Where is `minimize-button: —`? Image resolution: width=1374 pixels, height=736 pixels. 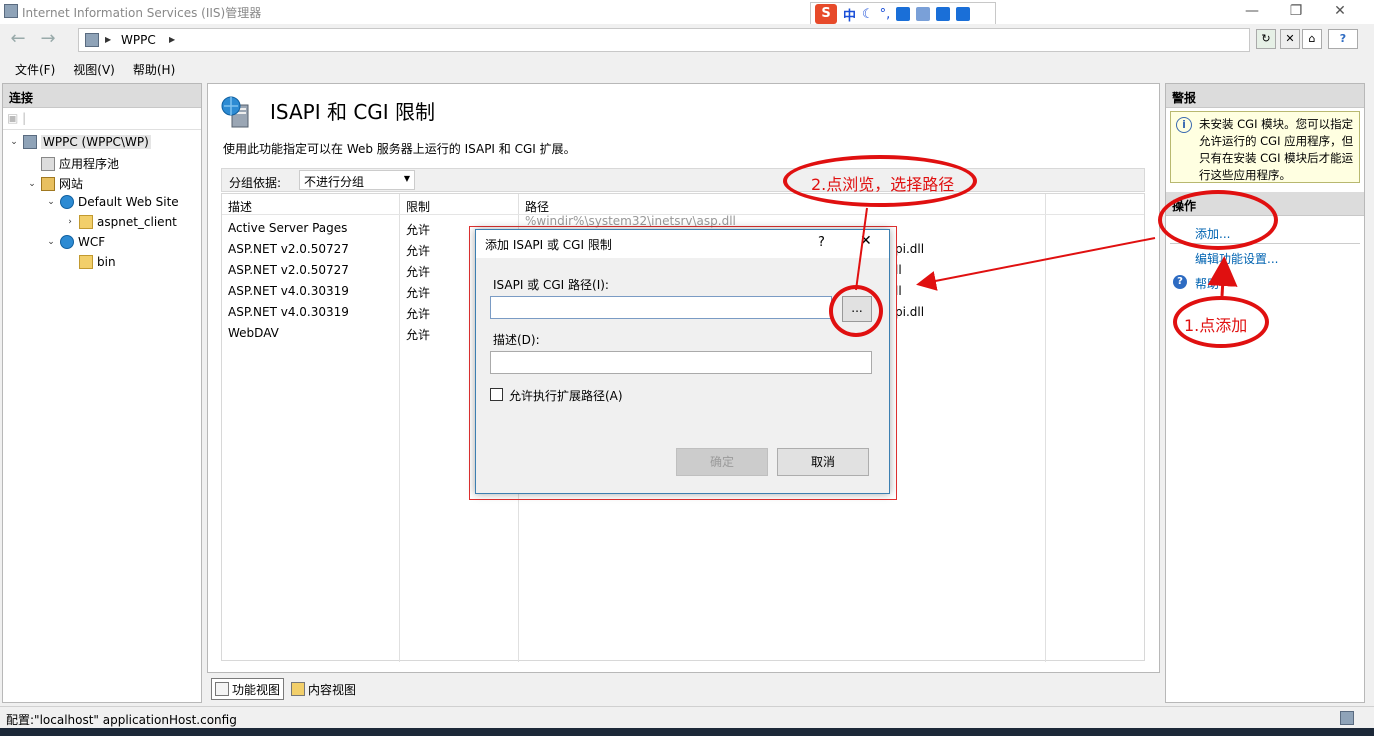 minimize-button: — is located at coordinates (1252, 12).